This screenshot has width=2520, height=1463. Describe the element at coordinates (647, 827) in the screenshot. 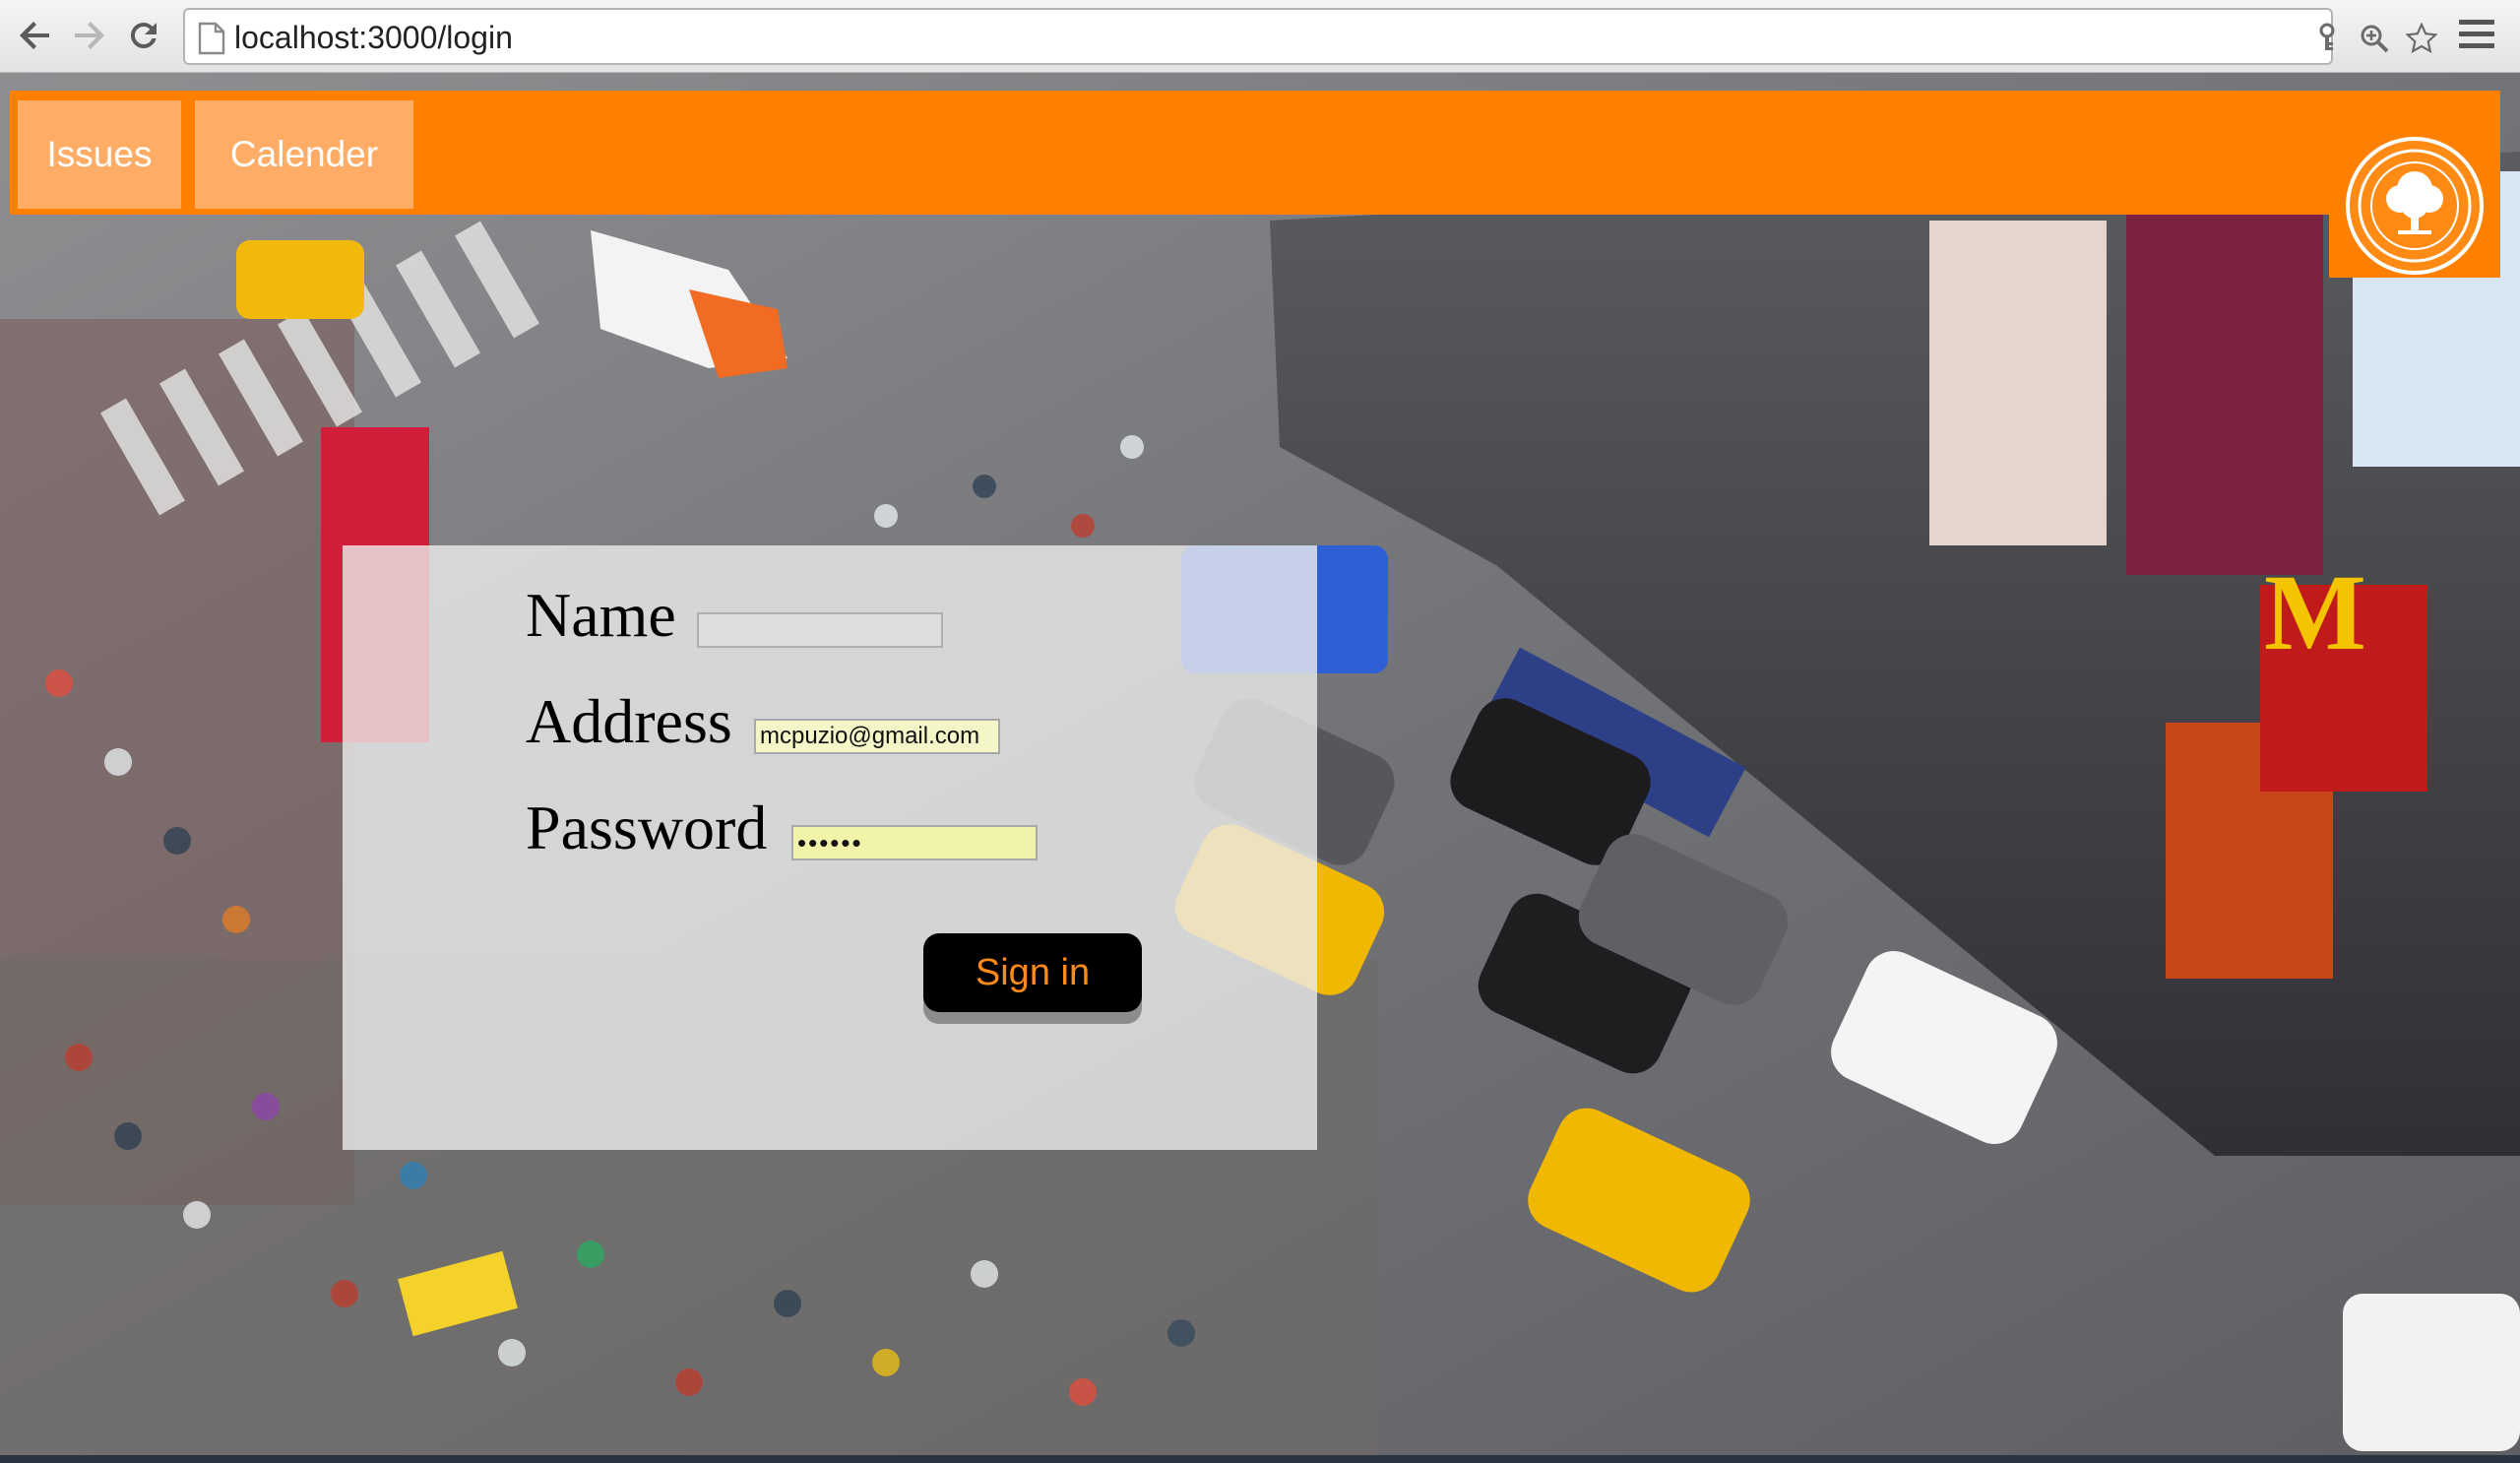

I see `password-label: Password` at that location.